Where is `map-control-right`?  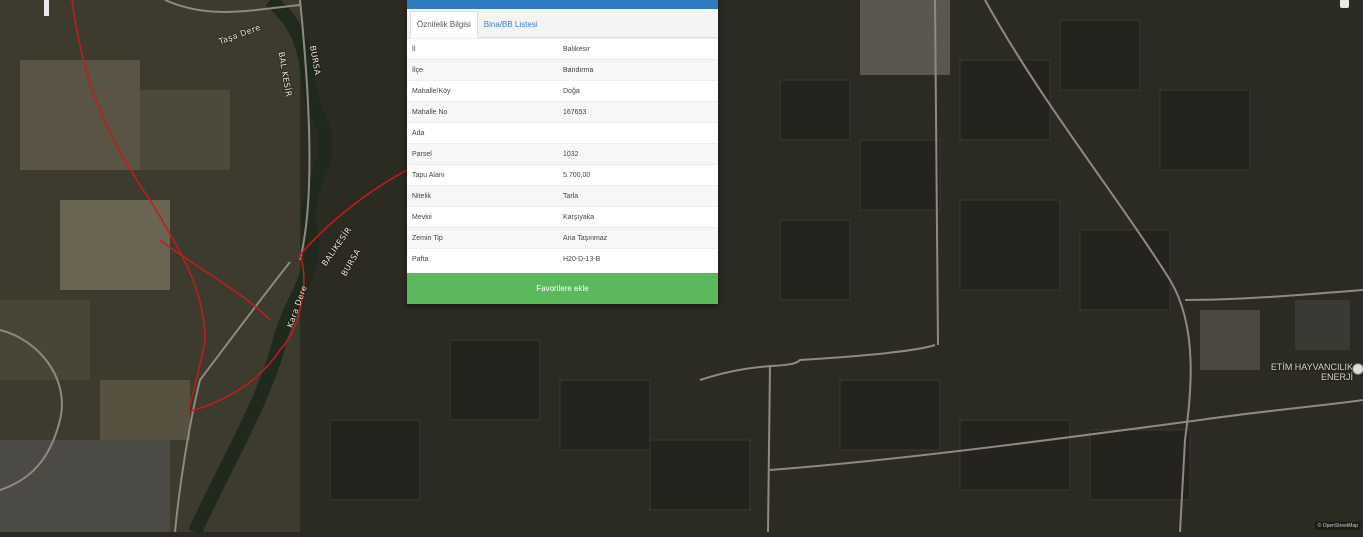
map-control-right is located at coordinates (1344, 4).